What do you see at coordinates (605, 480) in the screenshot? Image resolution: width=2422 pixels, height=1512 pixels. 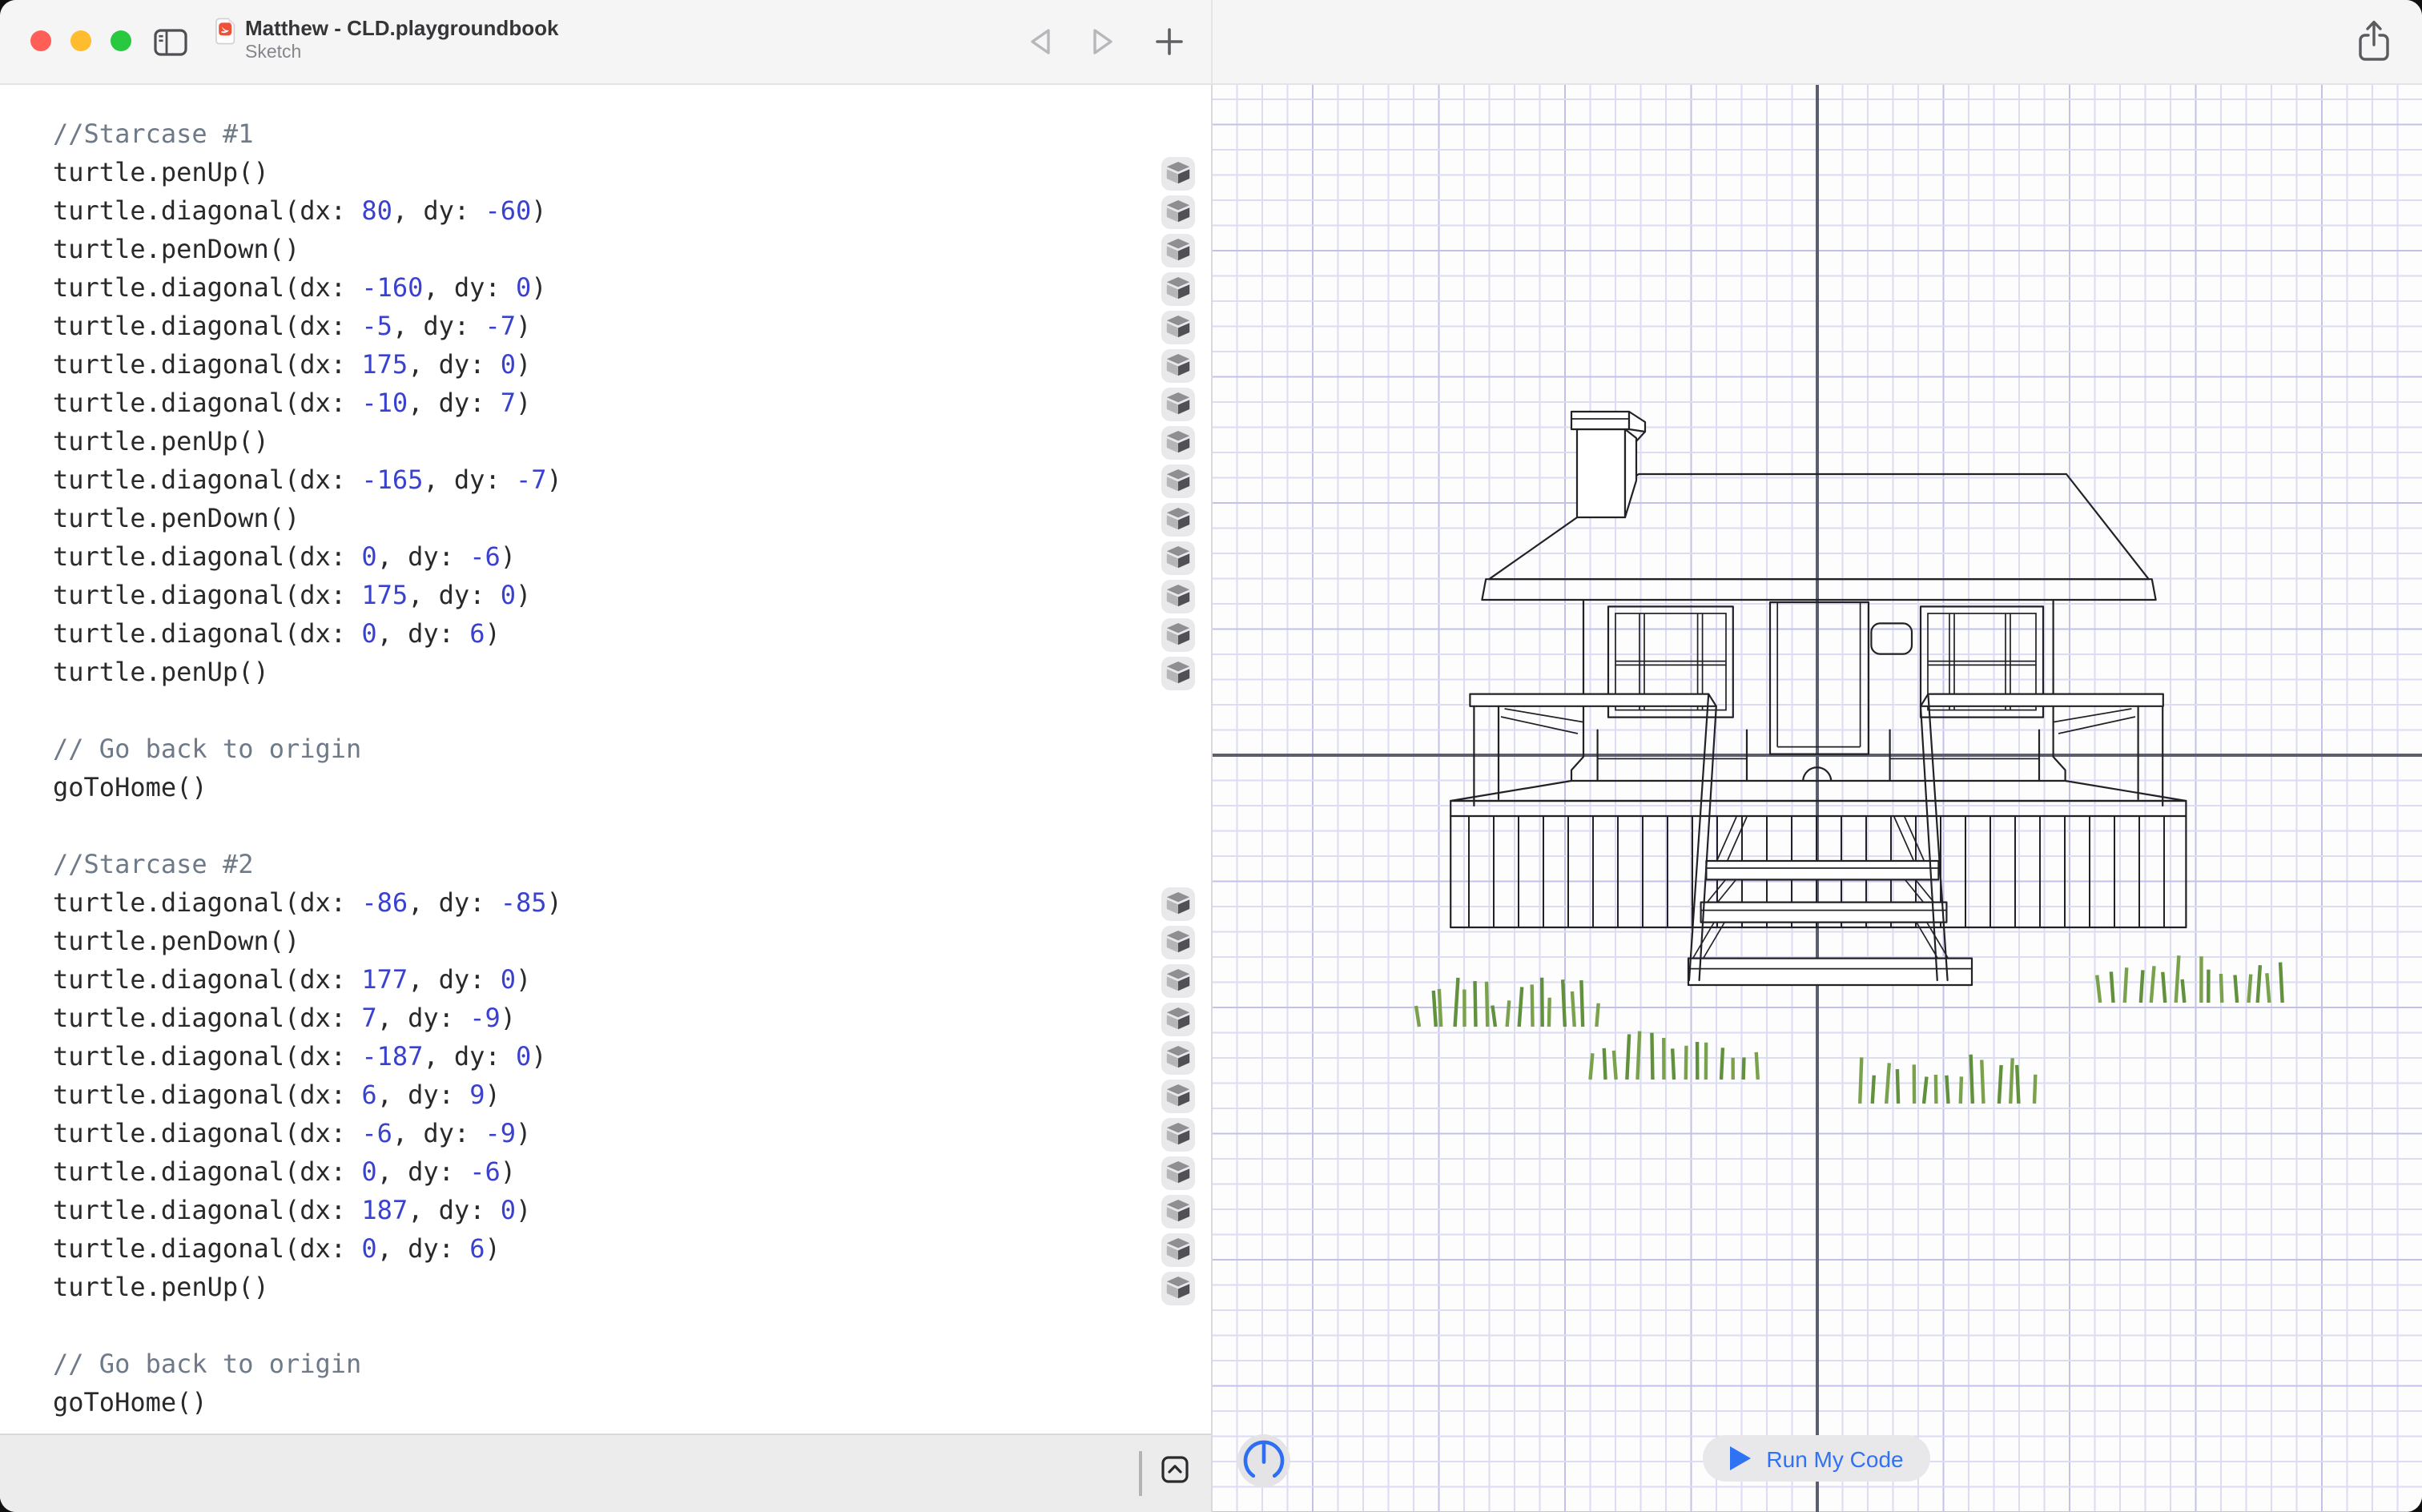 I see `code-line: turtle.diagonal(dx: -165, dy: -7)` at bounding box center [605, 480].